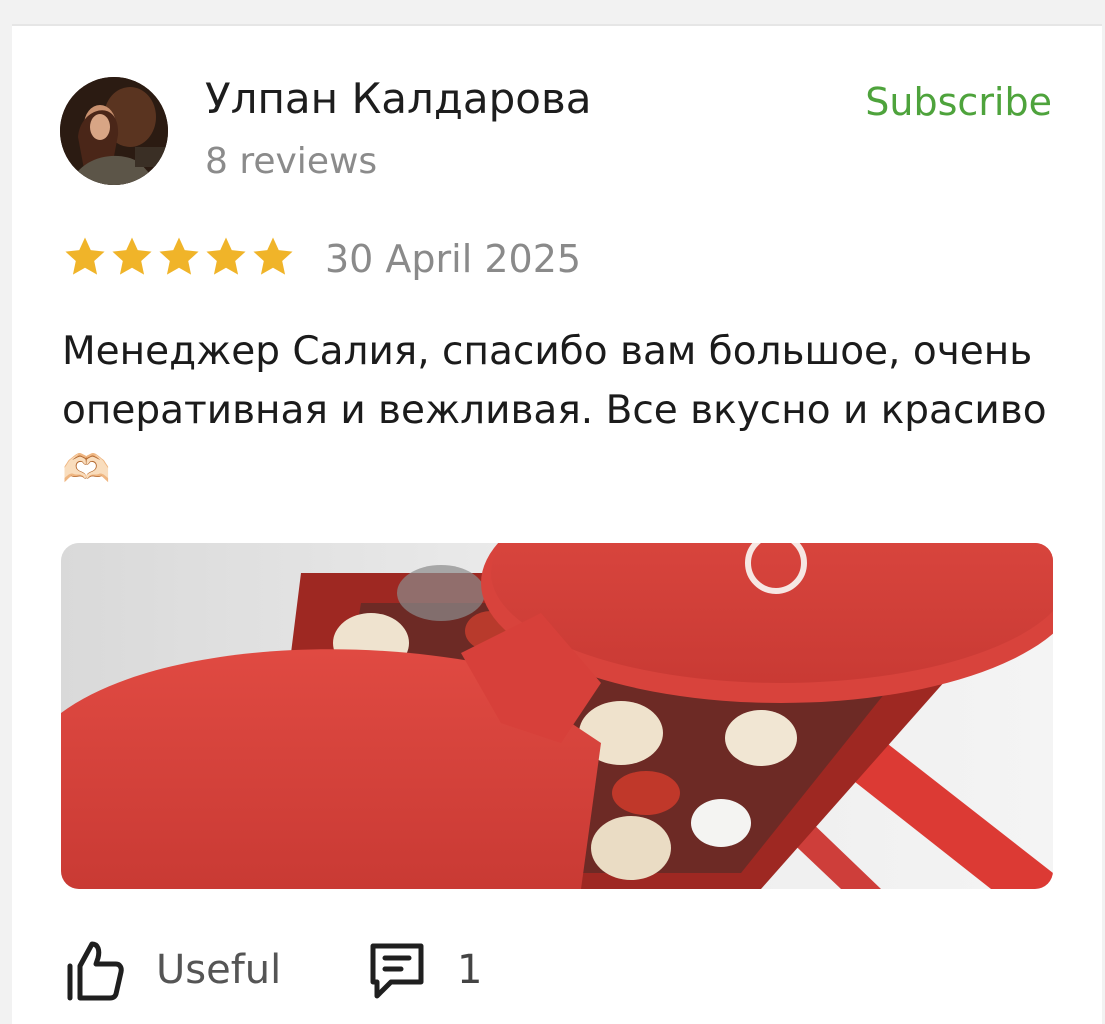 The width and height of the screenshot is (1105, 1024). Describe the element at coordinates (958, 102) in the screenshot. I see `subscribe-button: Subscribe` at that location.